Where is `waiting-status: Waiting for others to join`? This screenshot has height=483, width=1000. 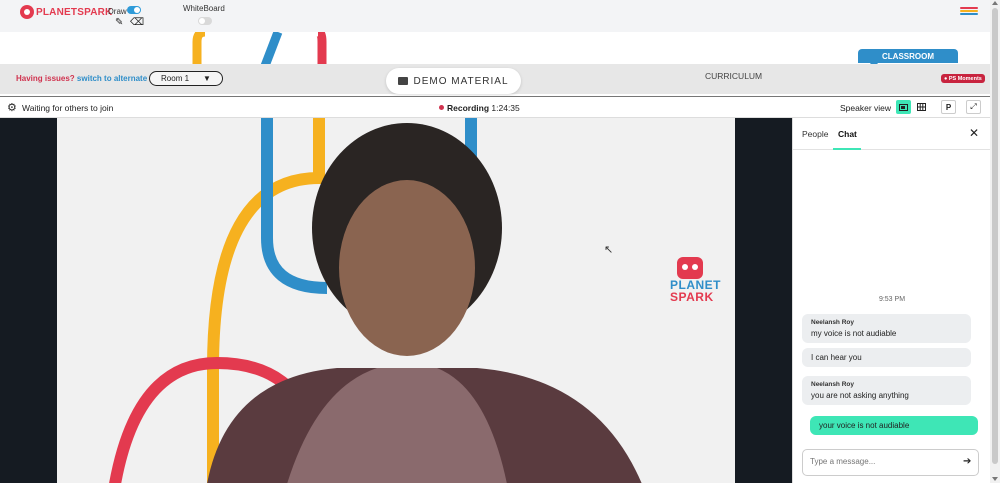
waiting-status: Waiting for others to join is located at coordinates (68, 108).